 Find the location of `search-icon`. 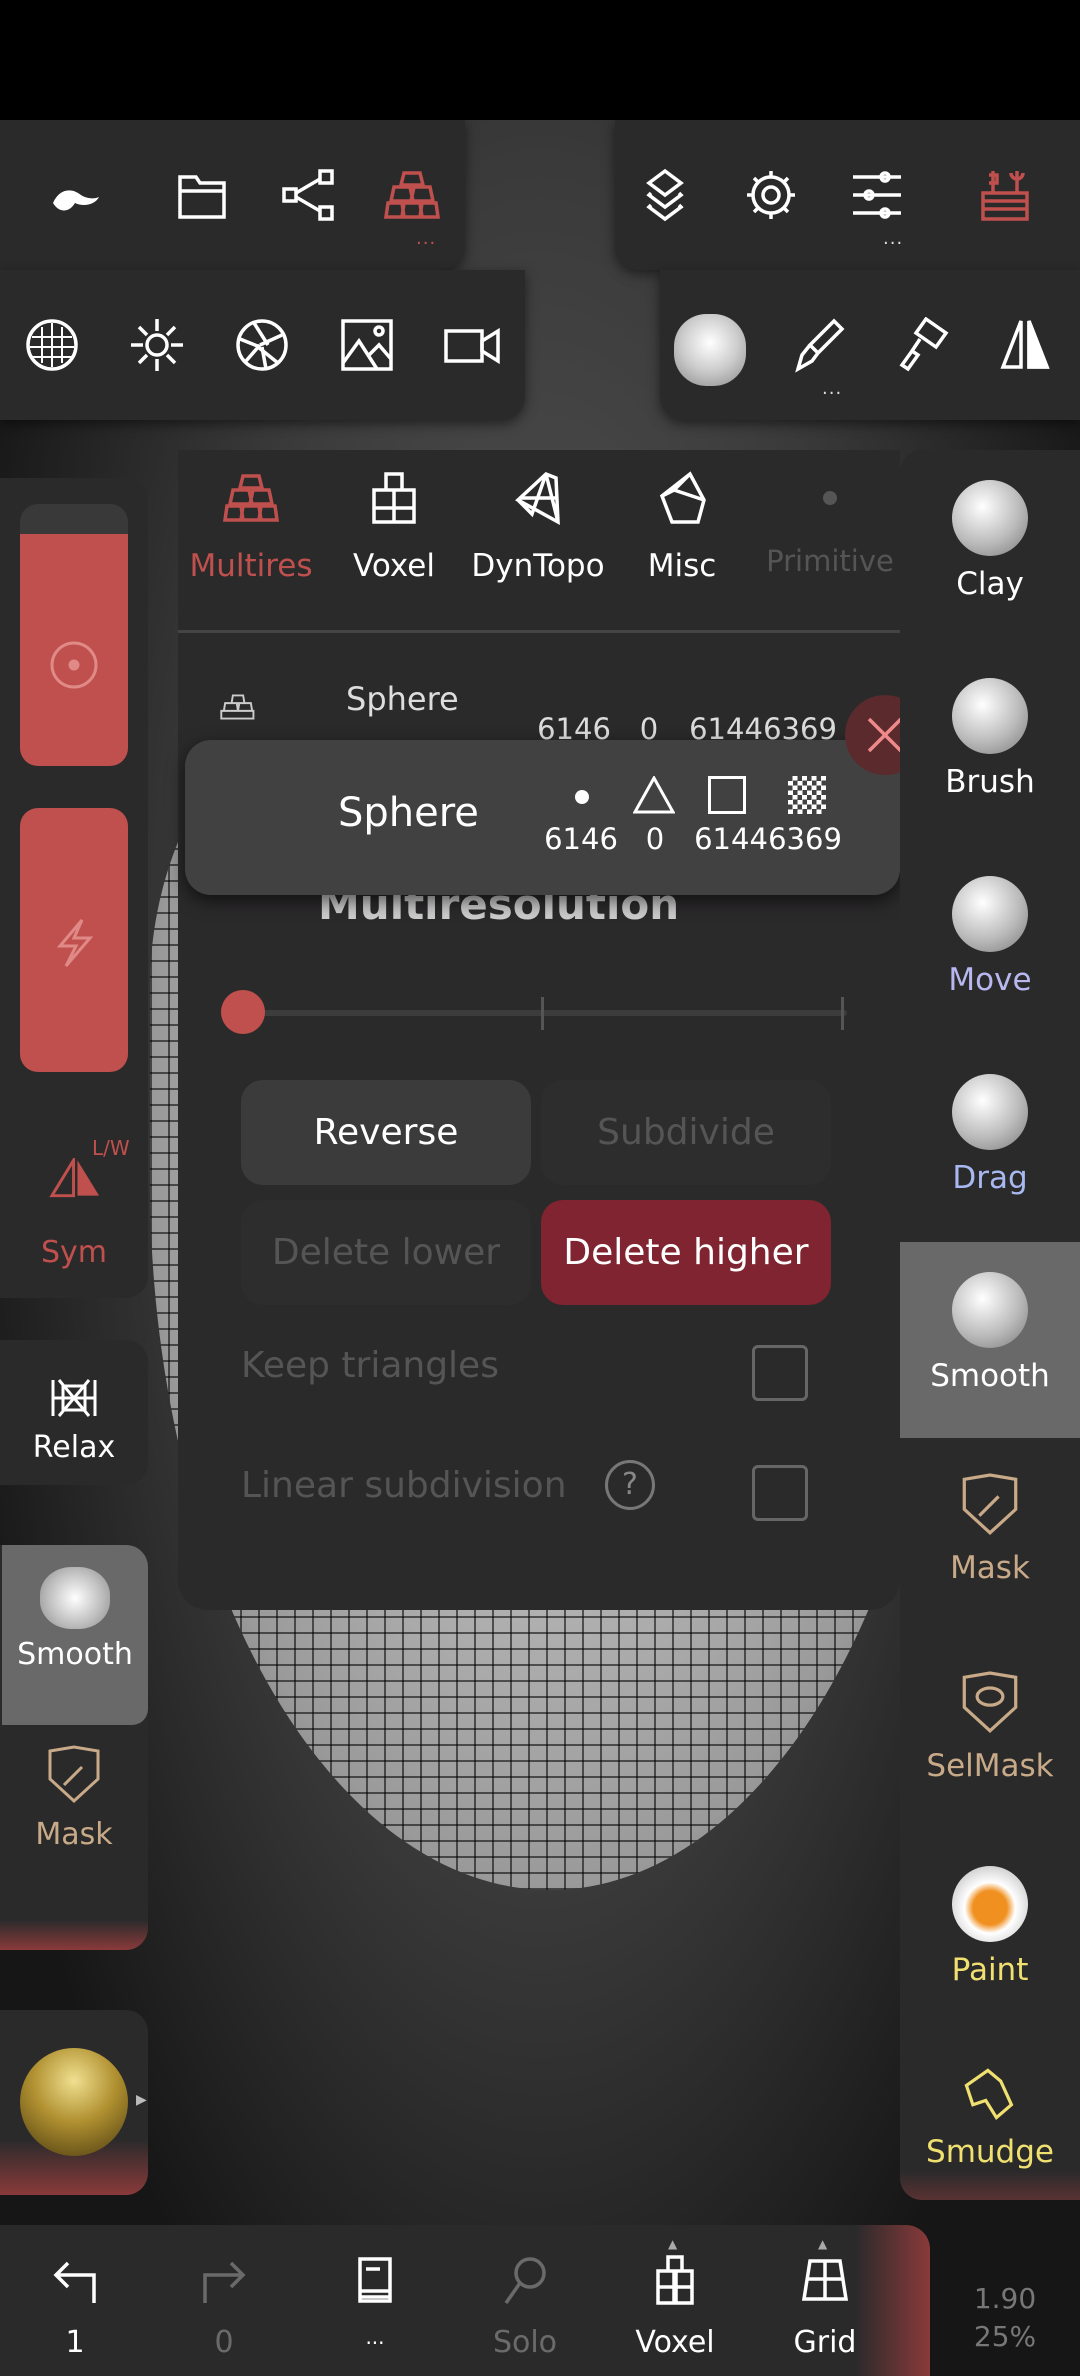

search-icon is located at coordinates (525, 2281).